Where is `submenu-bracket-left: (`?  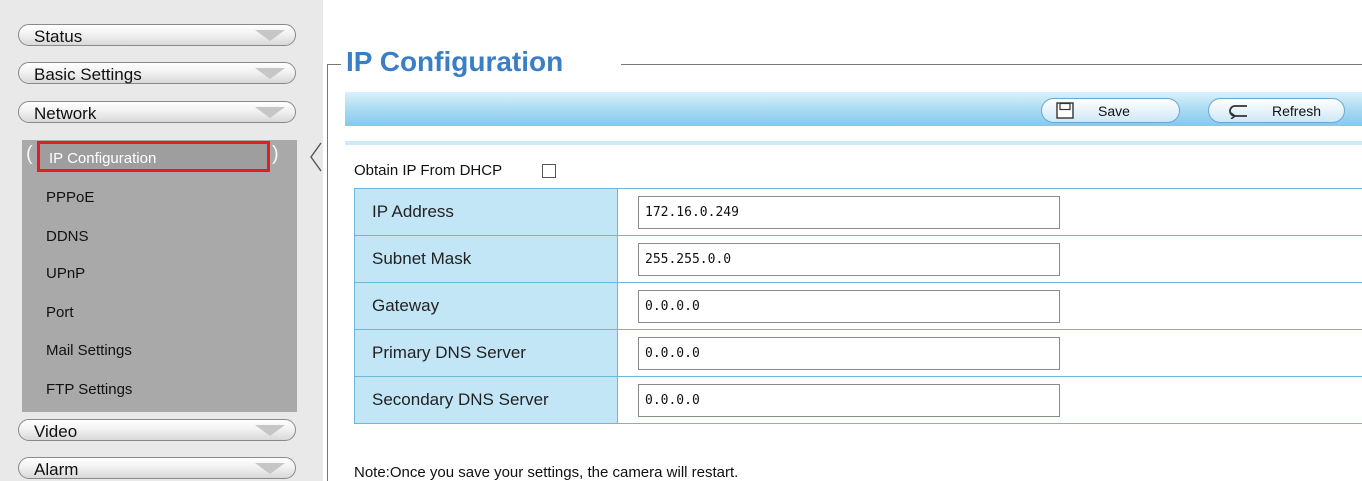
submenu-bracket-left: ( is located at coordinates (29, 154).